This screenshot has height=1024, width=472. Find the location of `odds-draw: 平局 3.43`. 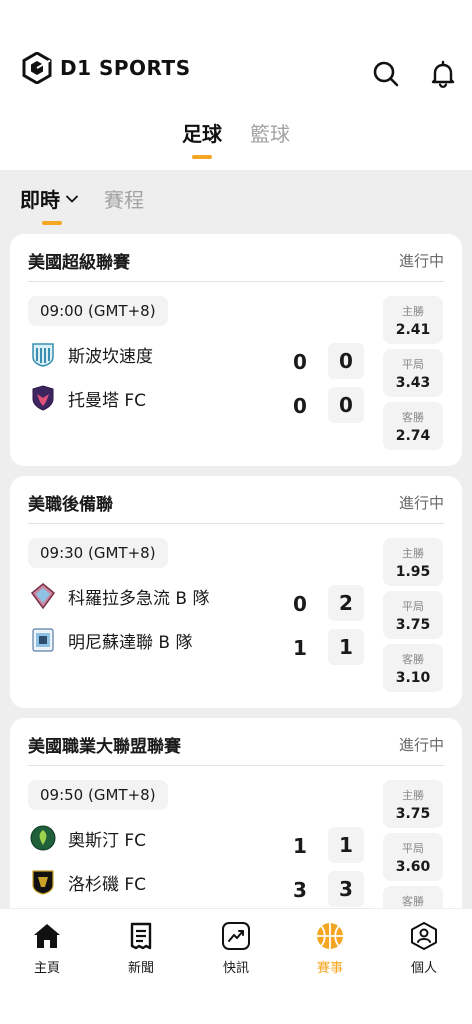

odds-draw: 平局 3.43 is located at coordinates (413, 373).